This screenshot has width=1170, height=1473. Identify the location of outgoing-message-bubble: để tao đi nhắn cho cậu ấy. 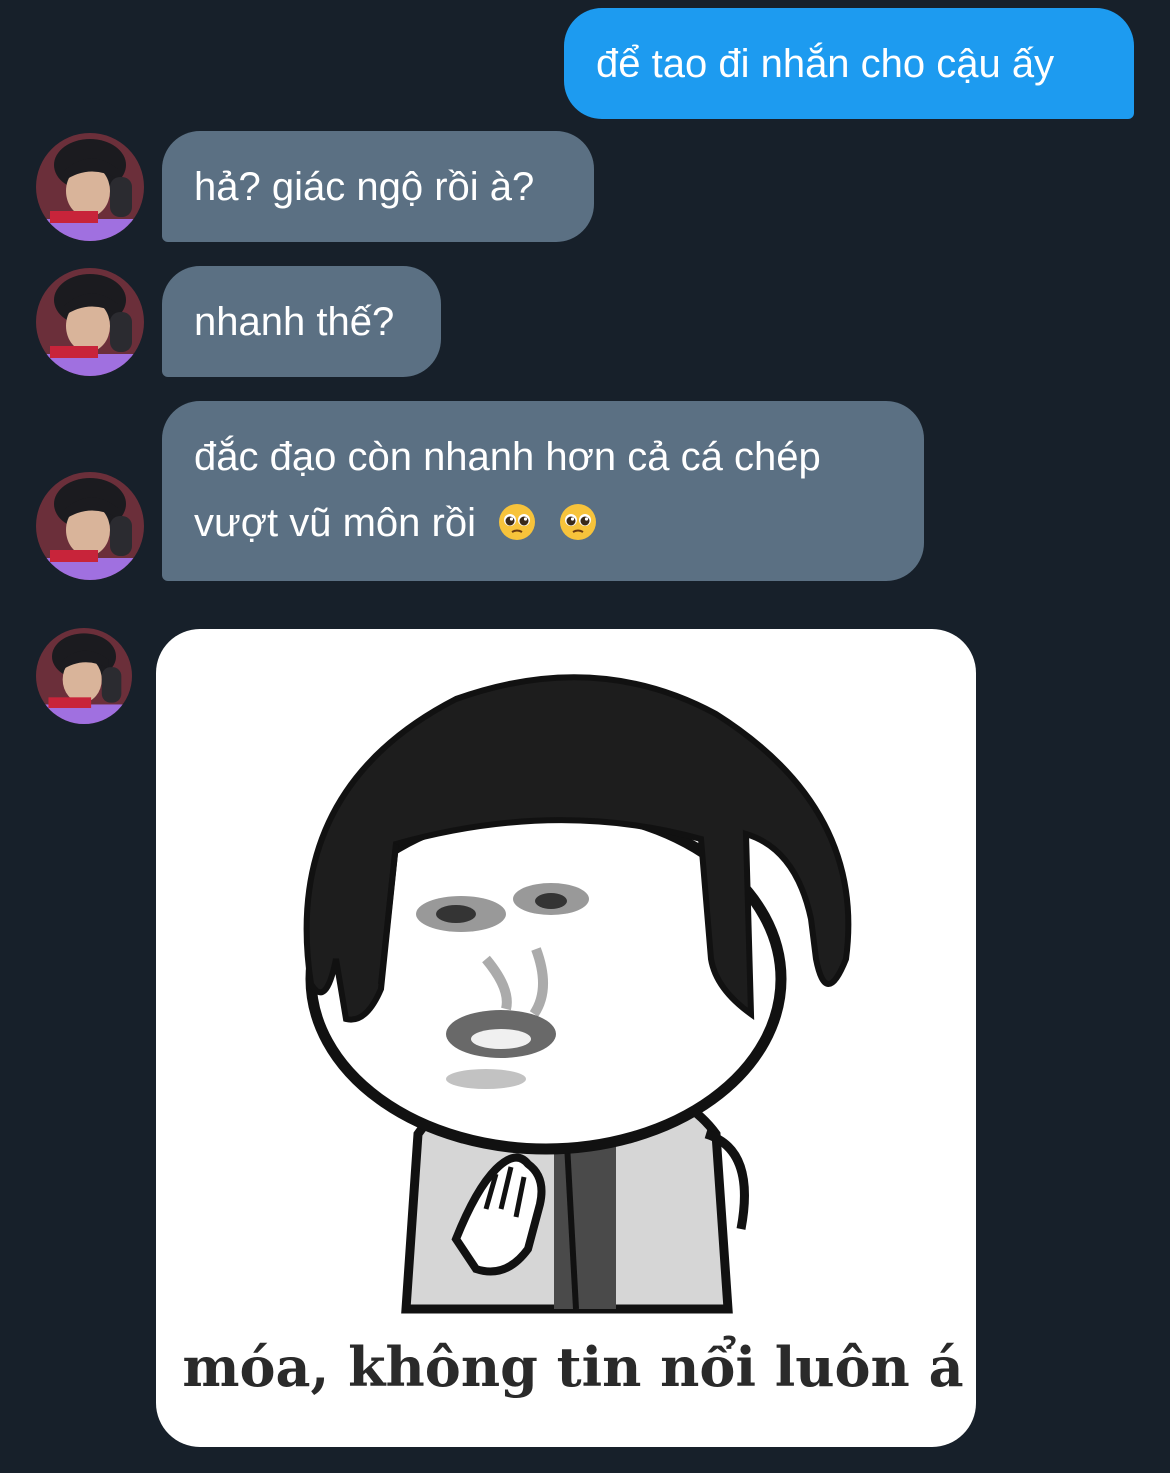
(849, 63).